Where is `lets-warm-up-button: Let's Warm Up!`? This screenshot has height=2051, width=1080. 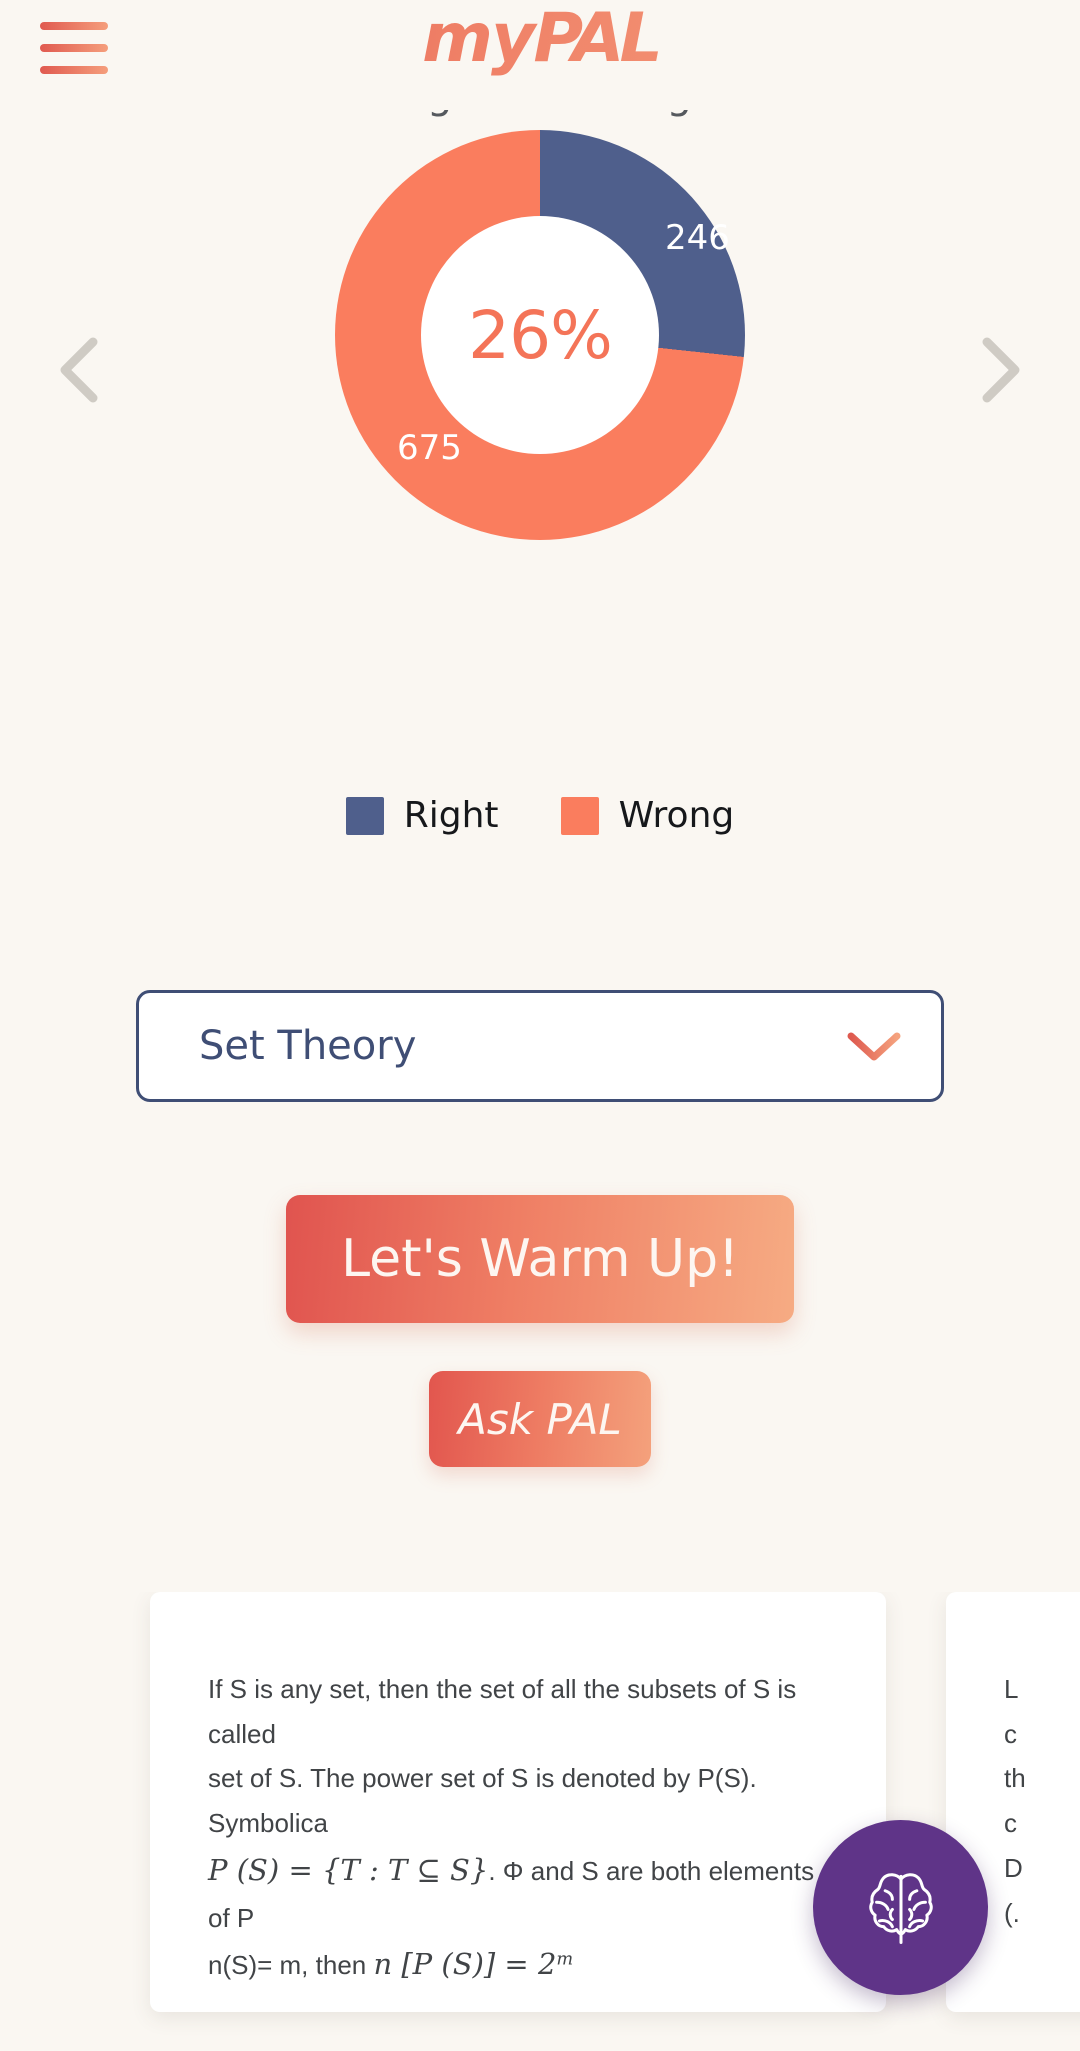 lets-warm-up-button: Let's Warm Up! is located at coordinates (540, 1259).